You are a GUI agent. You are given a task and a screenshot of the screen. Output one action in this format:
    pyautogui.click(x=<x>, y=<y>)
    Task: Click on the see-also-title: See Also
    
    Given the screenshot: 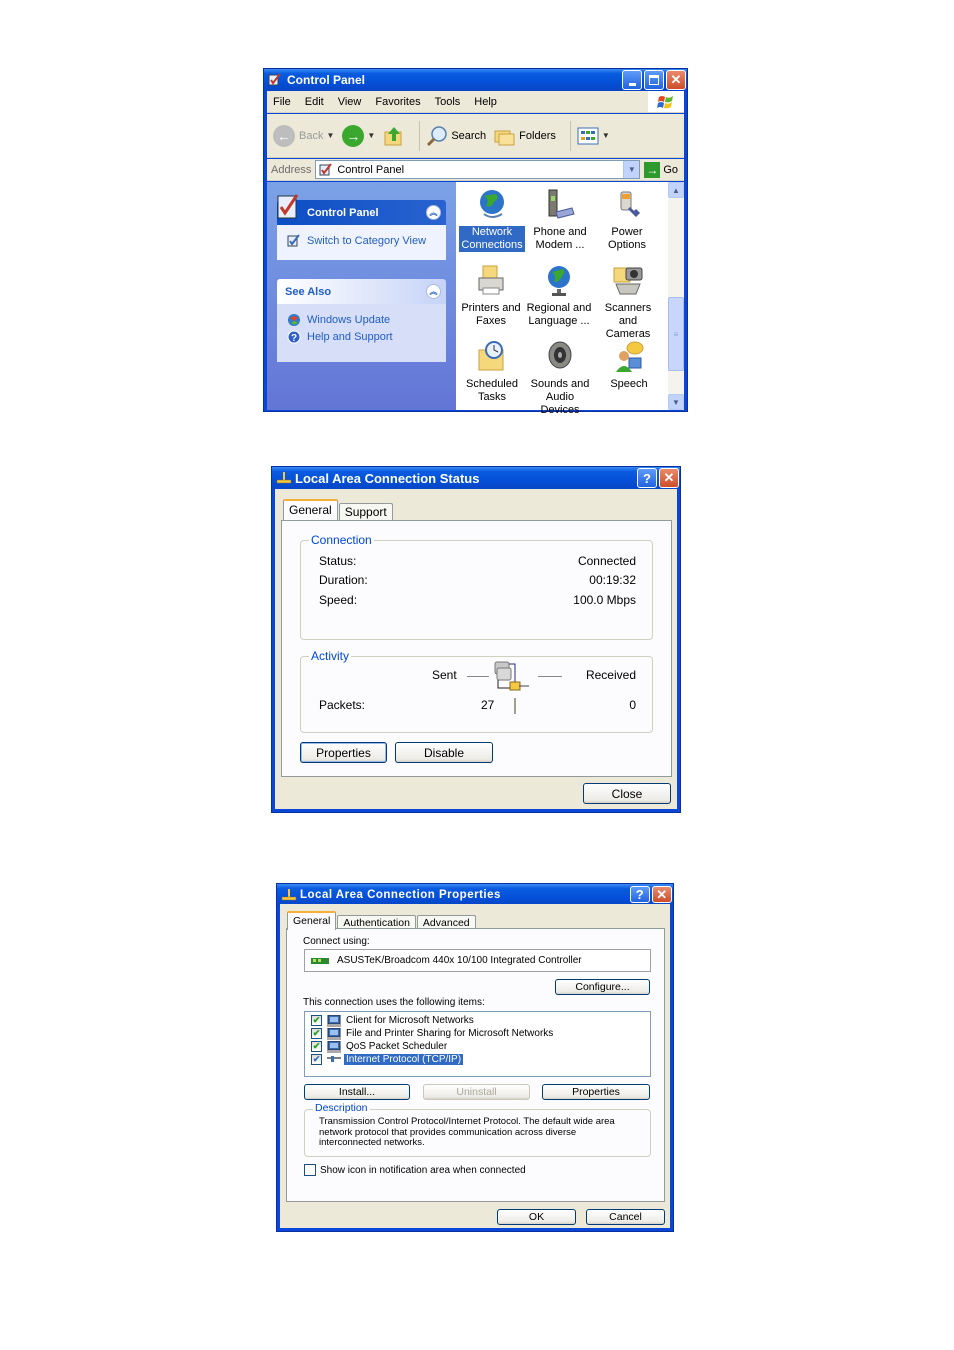 What is the action you would take?
    pyautogui.click(x=308, y=291)
    